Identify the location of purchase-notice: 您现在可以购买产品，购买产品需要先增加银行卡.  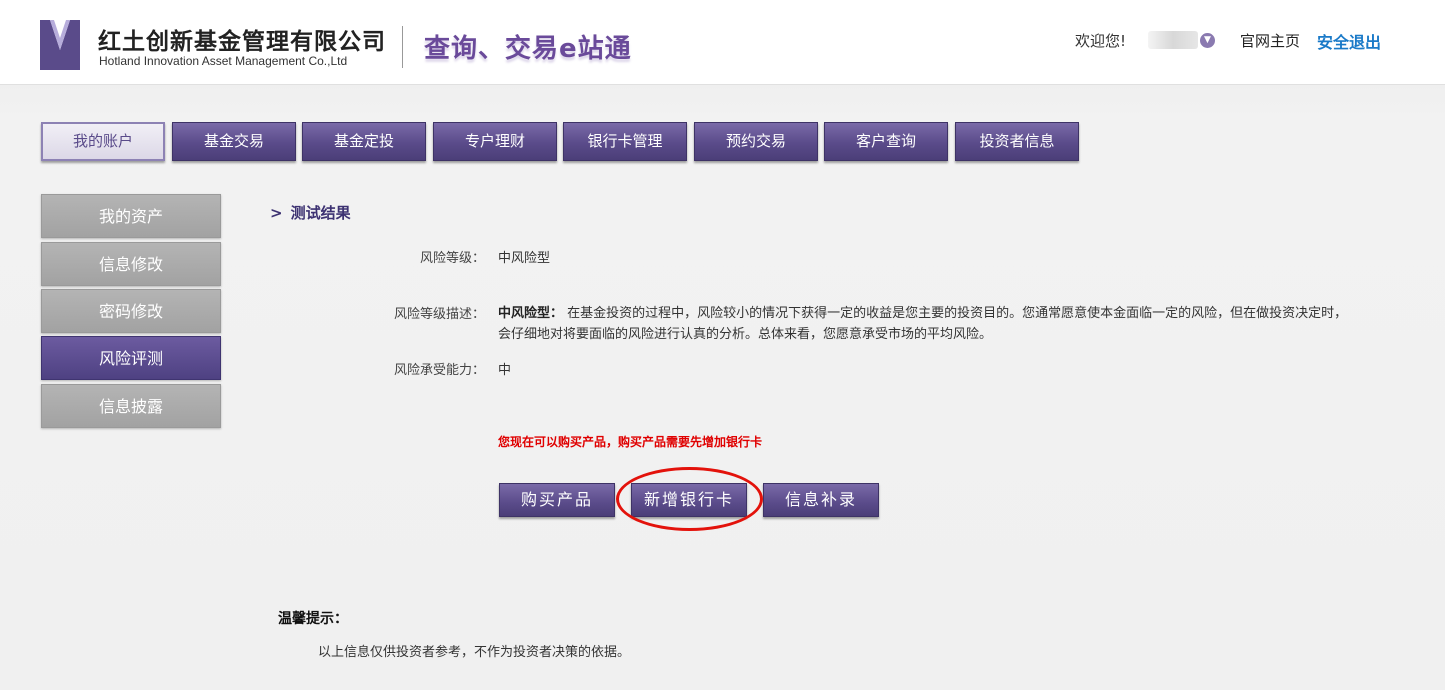
(630, 442).